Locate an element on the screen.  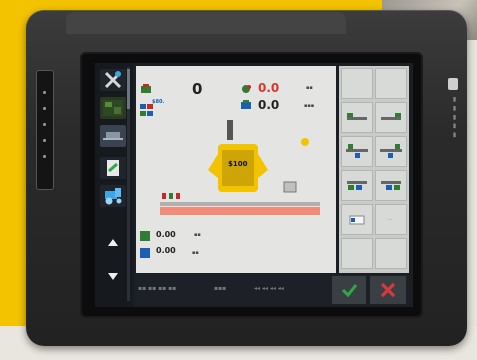
more-dots: ··· is located at coordinates (390, 220).